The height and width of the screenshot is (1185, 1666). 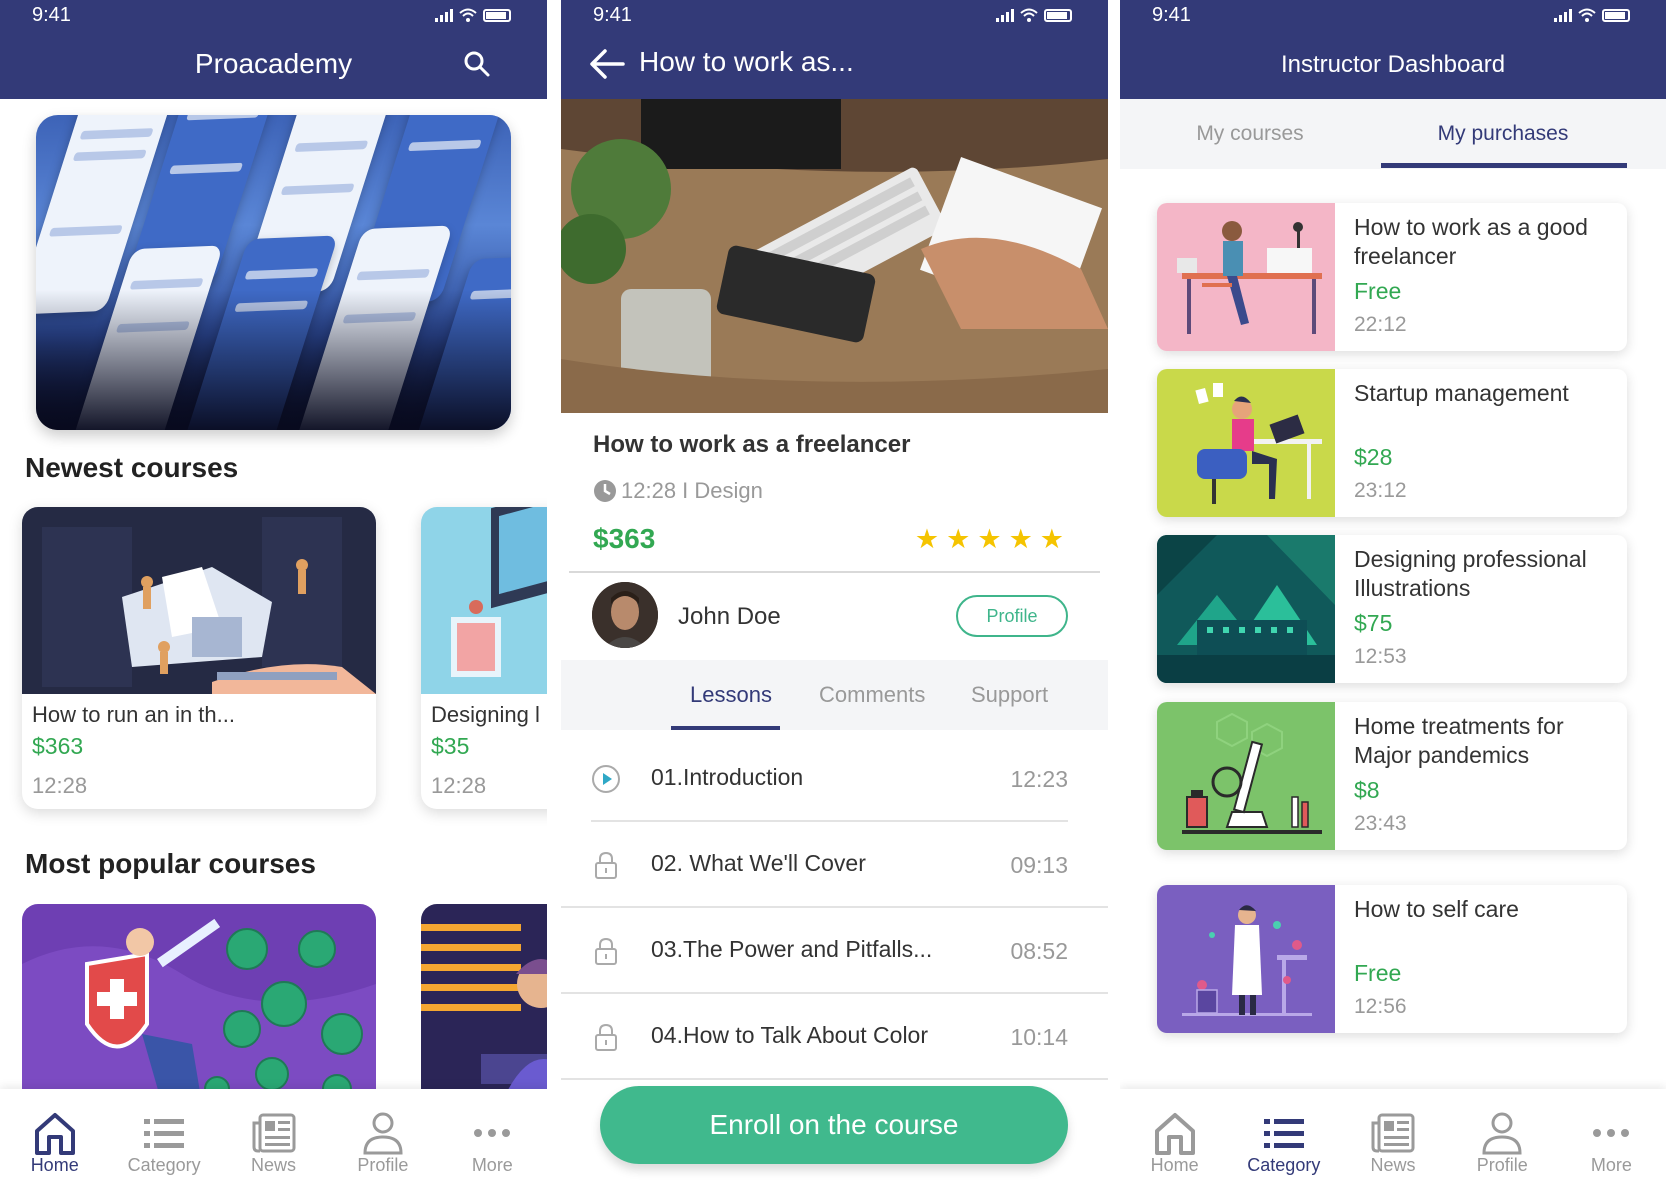 I want to click on rating-stars: ★ ★ ★ ★ ★, so click(x=989, y=539).